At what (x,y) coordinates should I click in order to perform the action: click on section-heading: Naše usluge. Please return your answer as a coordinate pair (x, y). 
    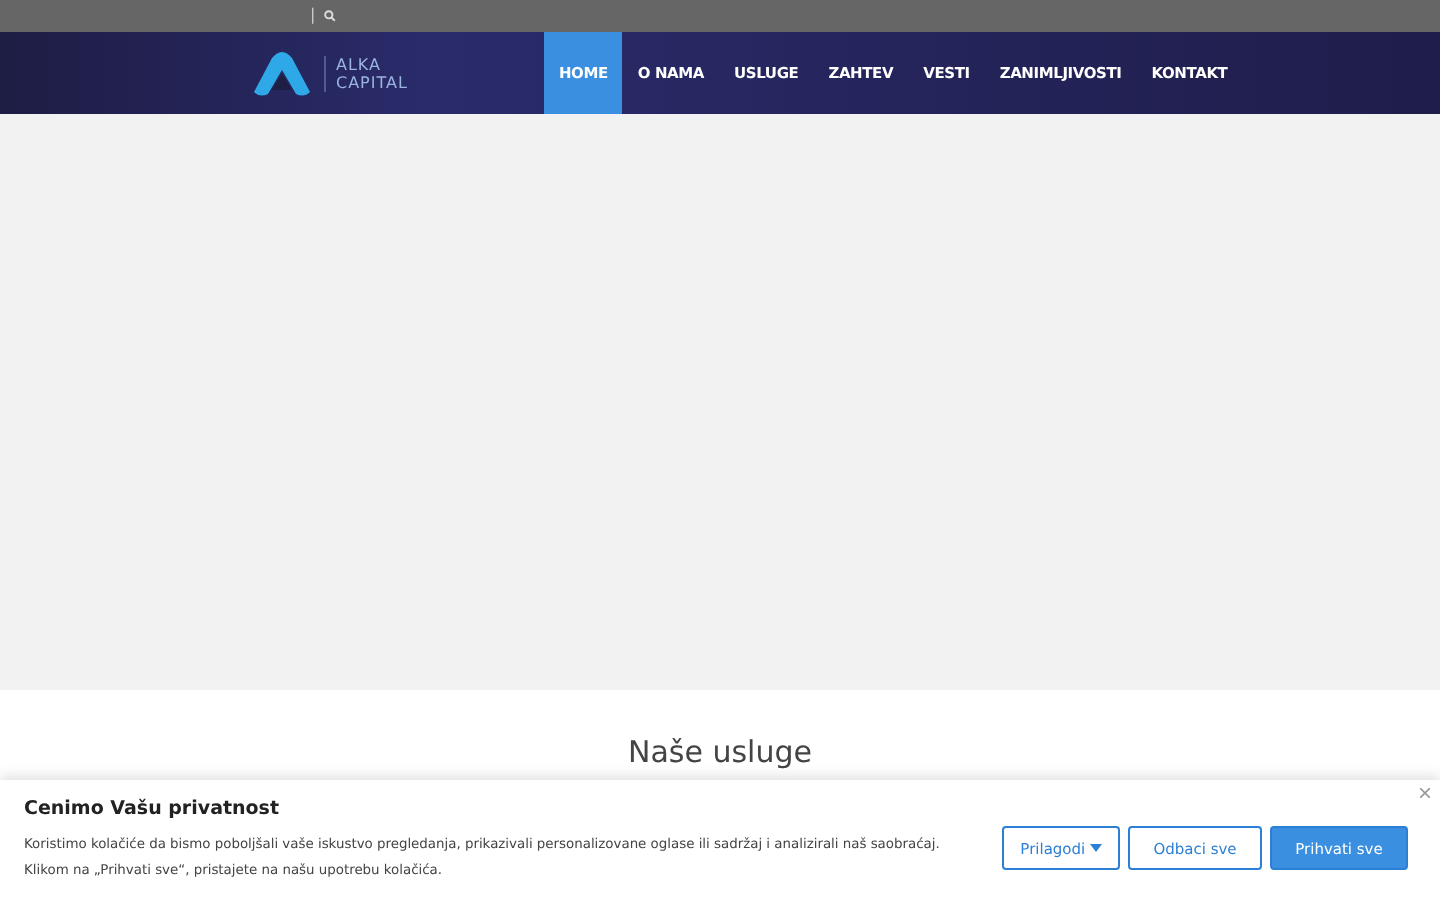
    Looking at the image, I should click on (720, 752).